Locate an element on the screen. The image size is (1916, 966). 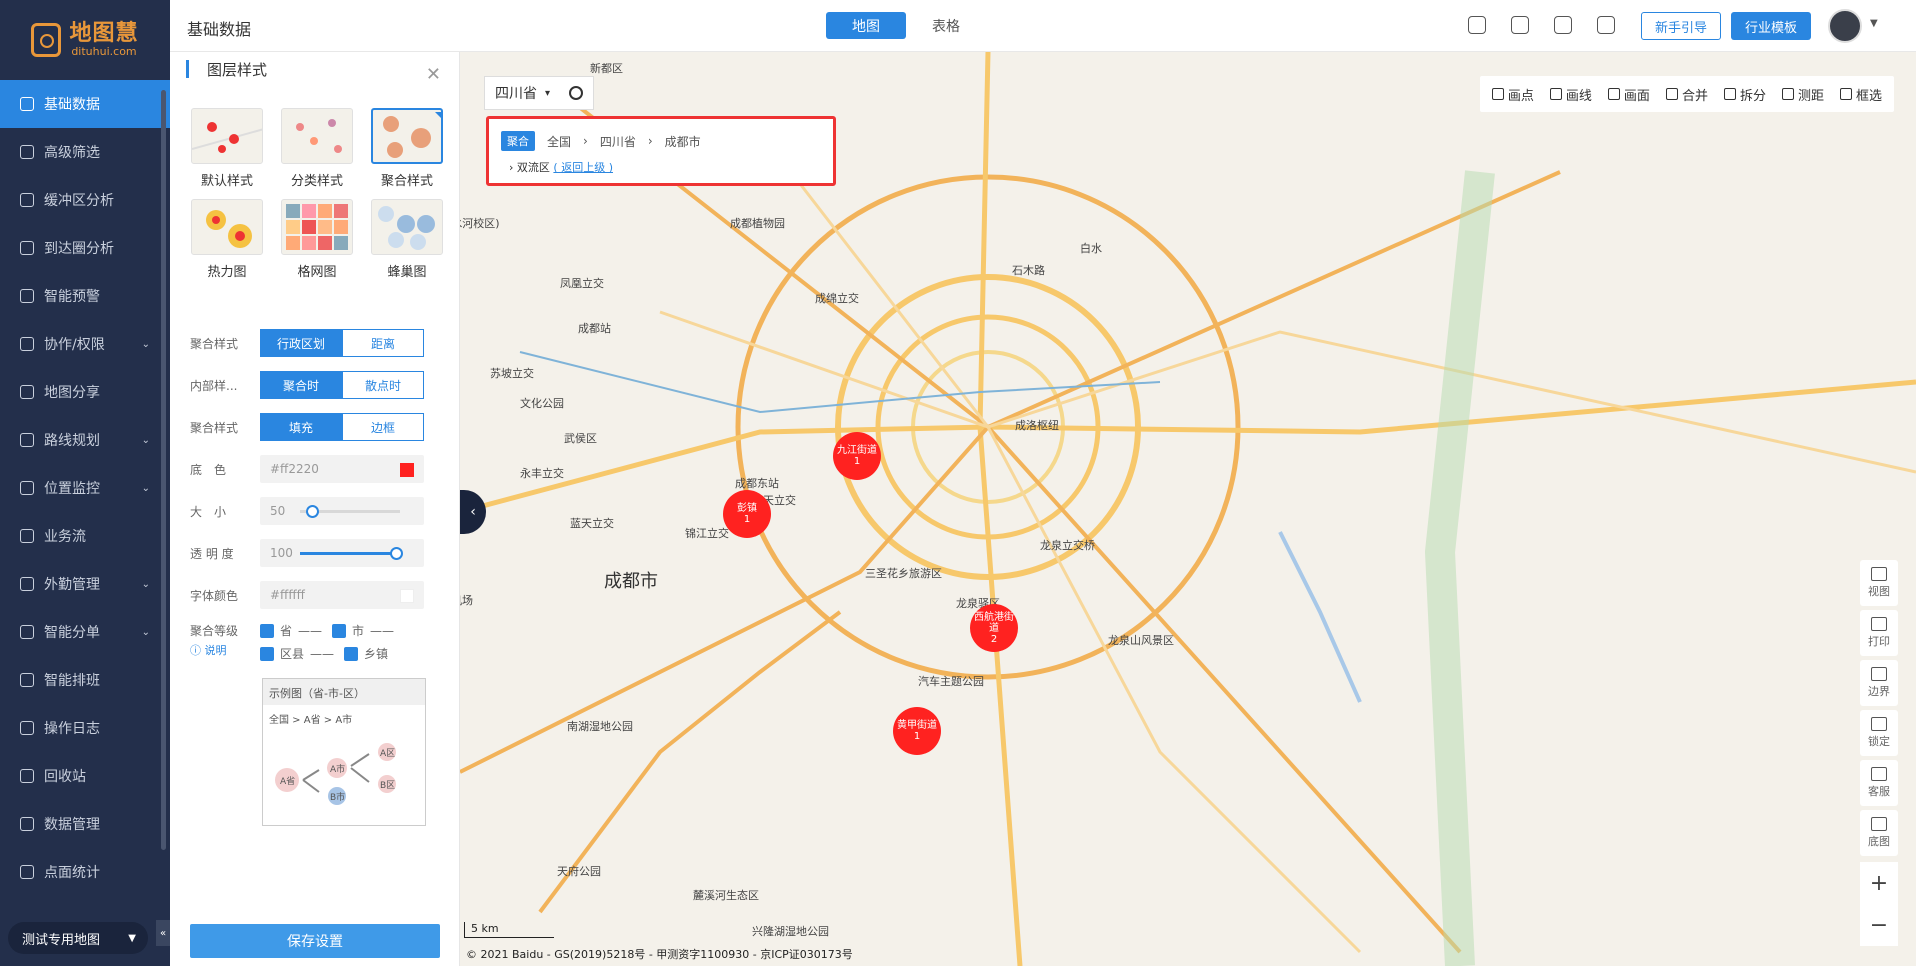
tool-measure: 测距 is located at coordinates (1802, 94).